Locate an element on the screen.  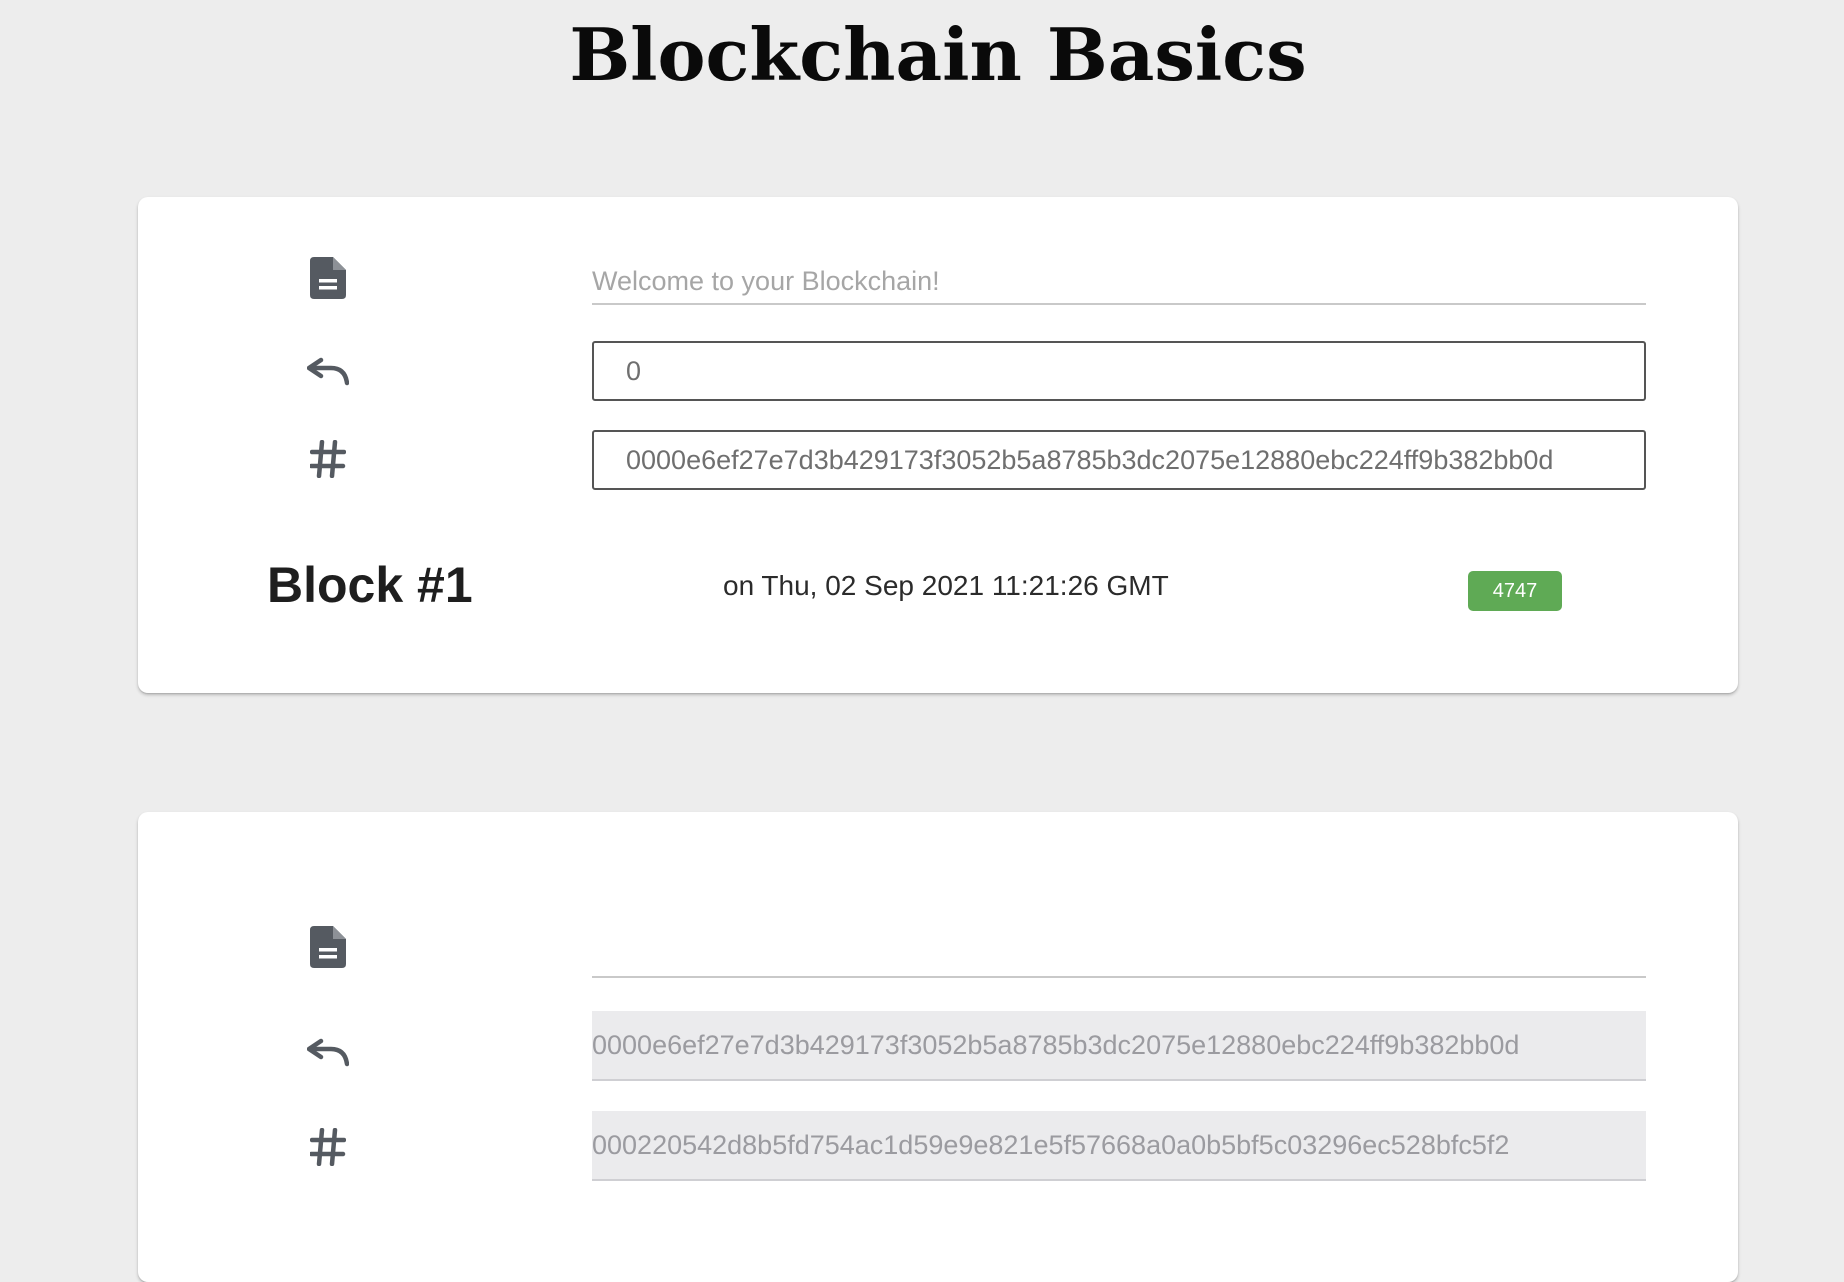
block-timestamp: on Thu, 02 Sep 2021 11:21:26 GMT is located at coordinates (946, 585).